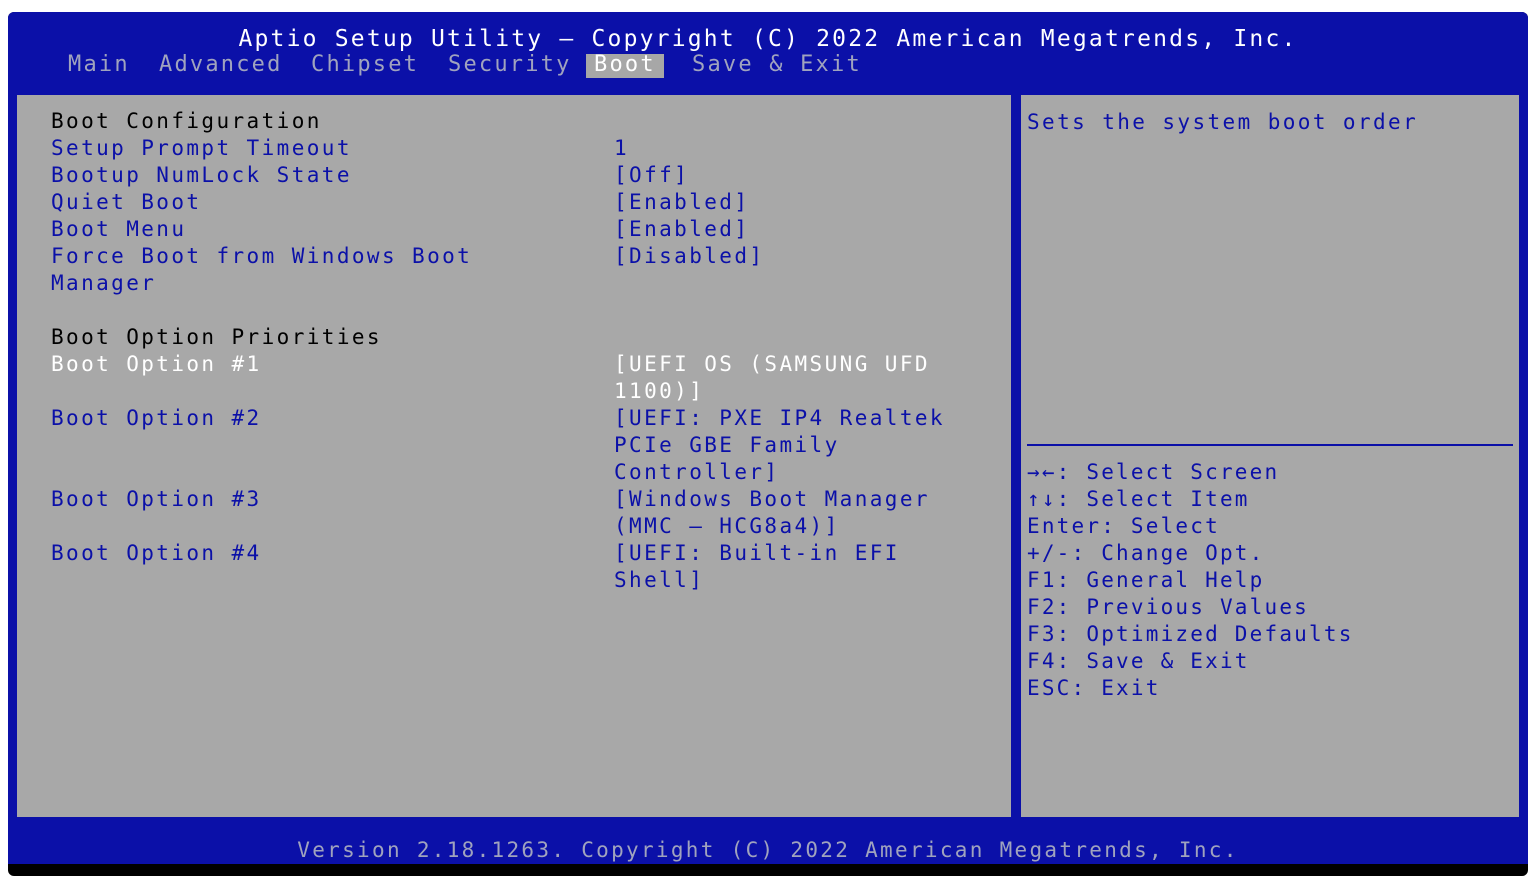 The width and height of the screenshot is (1536, 884). Describe the element at coordinates (621, 148) in the screenshot. I see `setup-prompt-timeout-value: 1` at that location.